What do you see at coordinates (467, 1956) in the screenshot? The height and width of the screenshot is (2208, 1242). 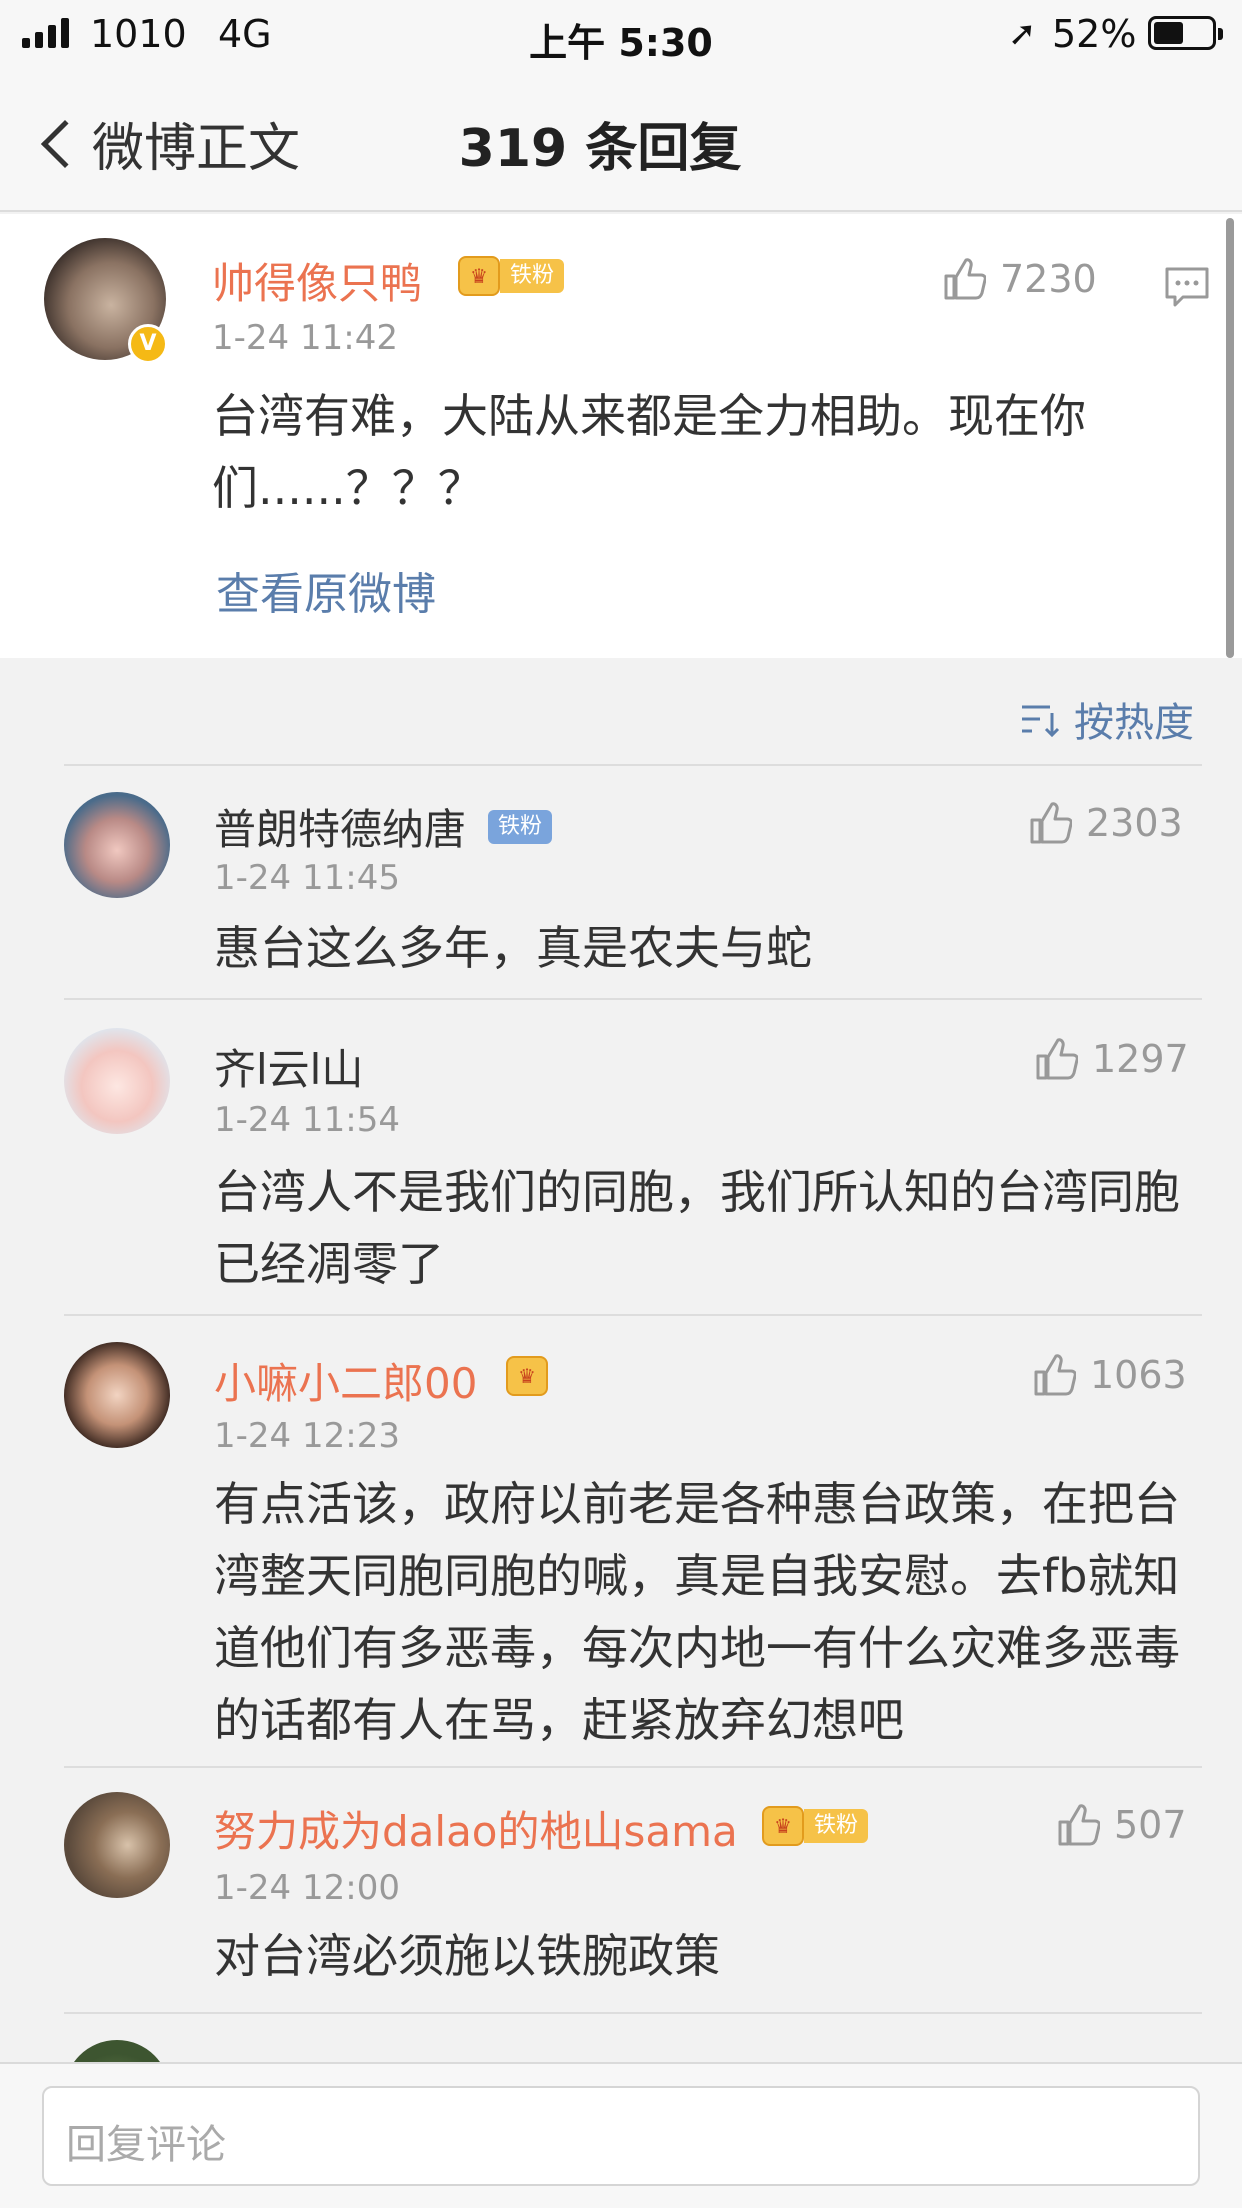 I see `comment-text: 对台湾必须施以铁腕政策` at bounding box center [467, 1956].